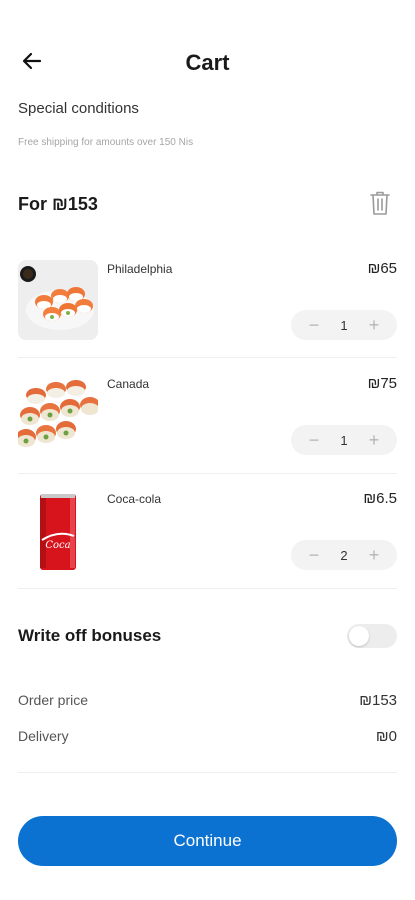  I want to click on continue-button: Continue, so click(207, 841).